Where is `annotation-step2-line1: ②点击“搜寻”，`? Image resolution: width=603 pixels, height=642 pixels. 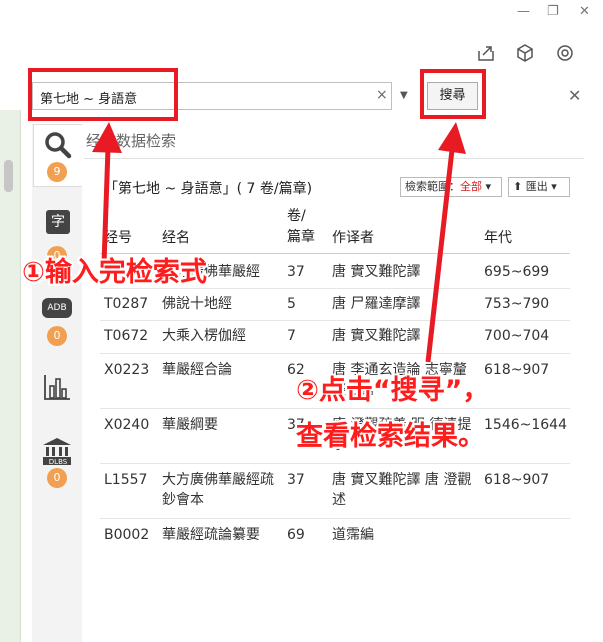
annotation-step2-line1: ②点击“搜寻”， is located at coordinates (393, 390).